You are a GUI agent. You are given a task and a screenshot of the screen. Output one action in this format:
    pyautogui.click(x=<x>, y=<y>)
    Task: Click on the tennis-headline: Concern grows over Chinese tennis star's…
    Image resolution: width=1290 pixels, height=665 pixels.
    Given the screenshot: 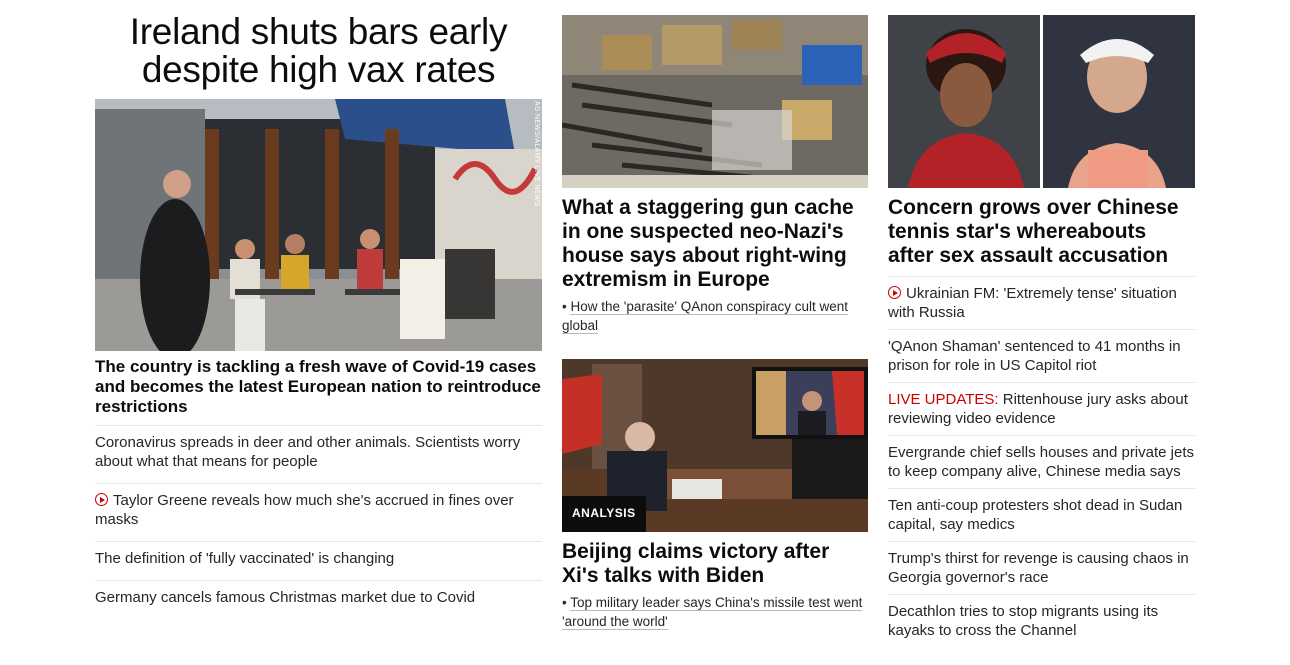 What is the action you would take?
    pyautogui.click(x=1041, y=232)
    